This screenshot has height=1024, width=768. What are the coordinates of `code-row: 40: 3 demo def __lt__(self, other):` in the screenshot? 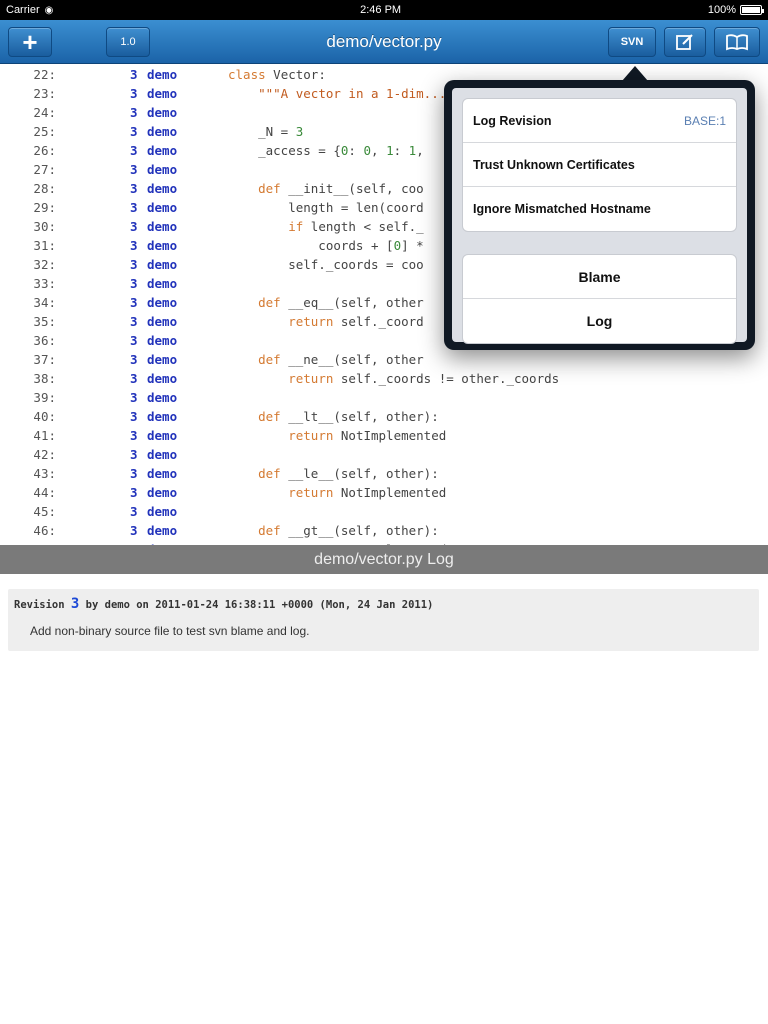 It's located at (384, 416).